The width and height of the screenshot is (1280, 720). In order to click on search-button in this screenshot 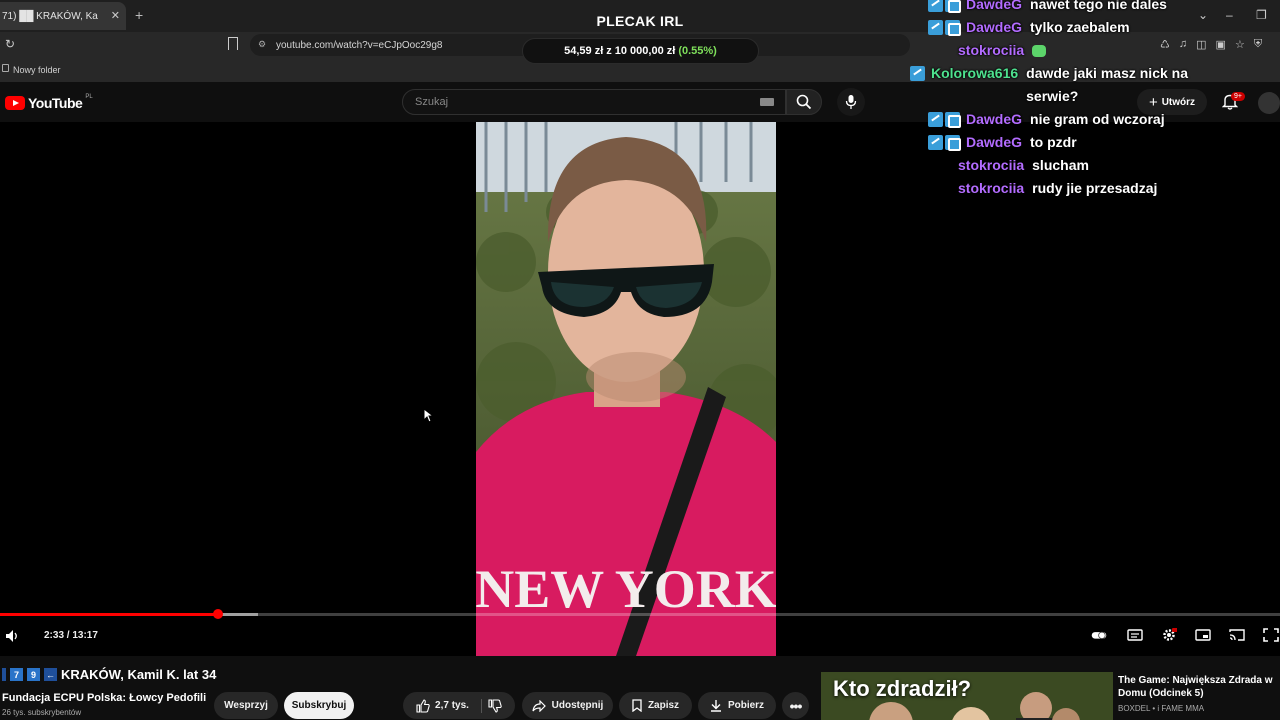, I will do `click(804, 102)`.